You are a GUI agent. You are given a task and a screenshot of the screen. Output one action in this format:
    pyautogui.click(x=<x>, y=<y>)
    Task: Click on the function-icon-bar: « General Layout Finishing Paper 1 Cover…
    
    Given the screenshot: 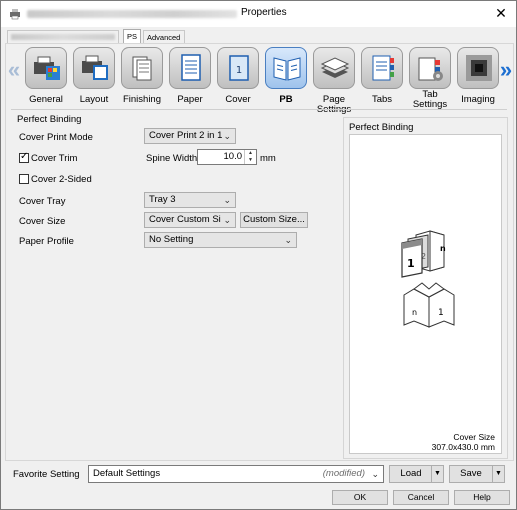 What is the action you would take?
    pyautogui.click(x=260, y=80)
    